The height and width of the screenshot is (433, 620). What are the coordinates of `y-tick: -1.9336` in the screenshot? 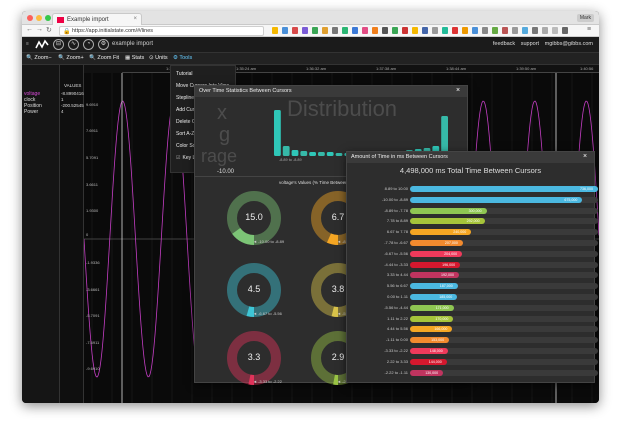 It's located at (93, 262).